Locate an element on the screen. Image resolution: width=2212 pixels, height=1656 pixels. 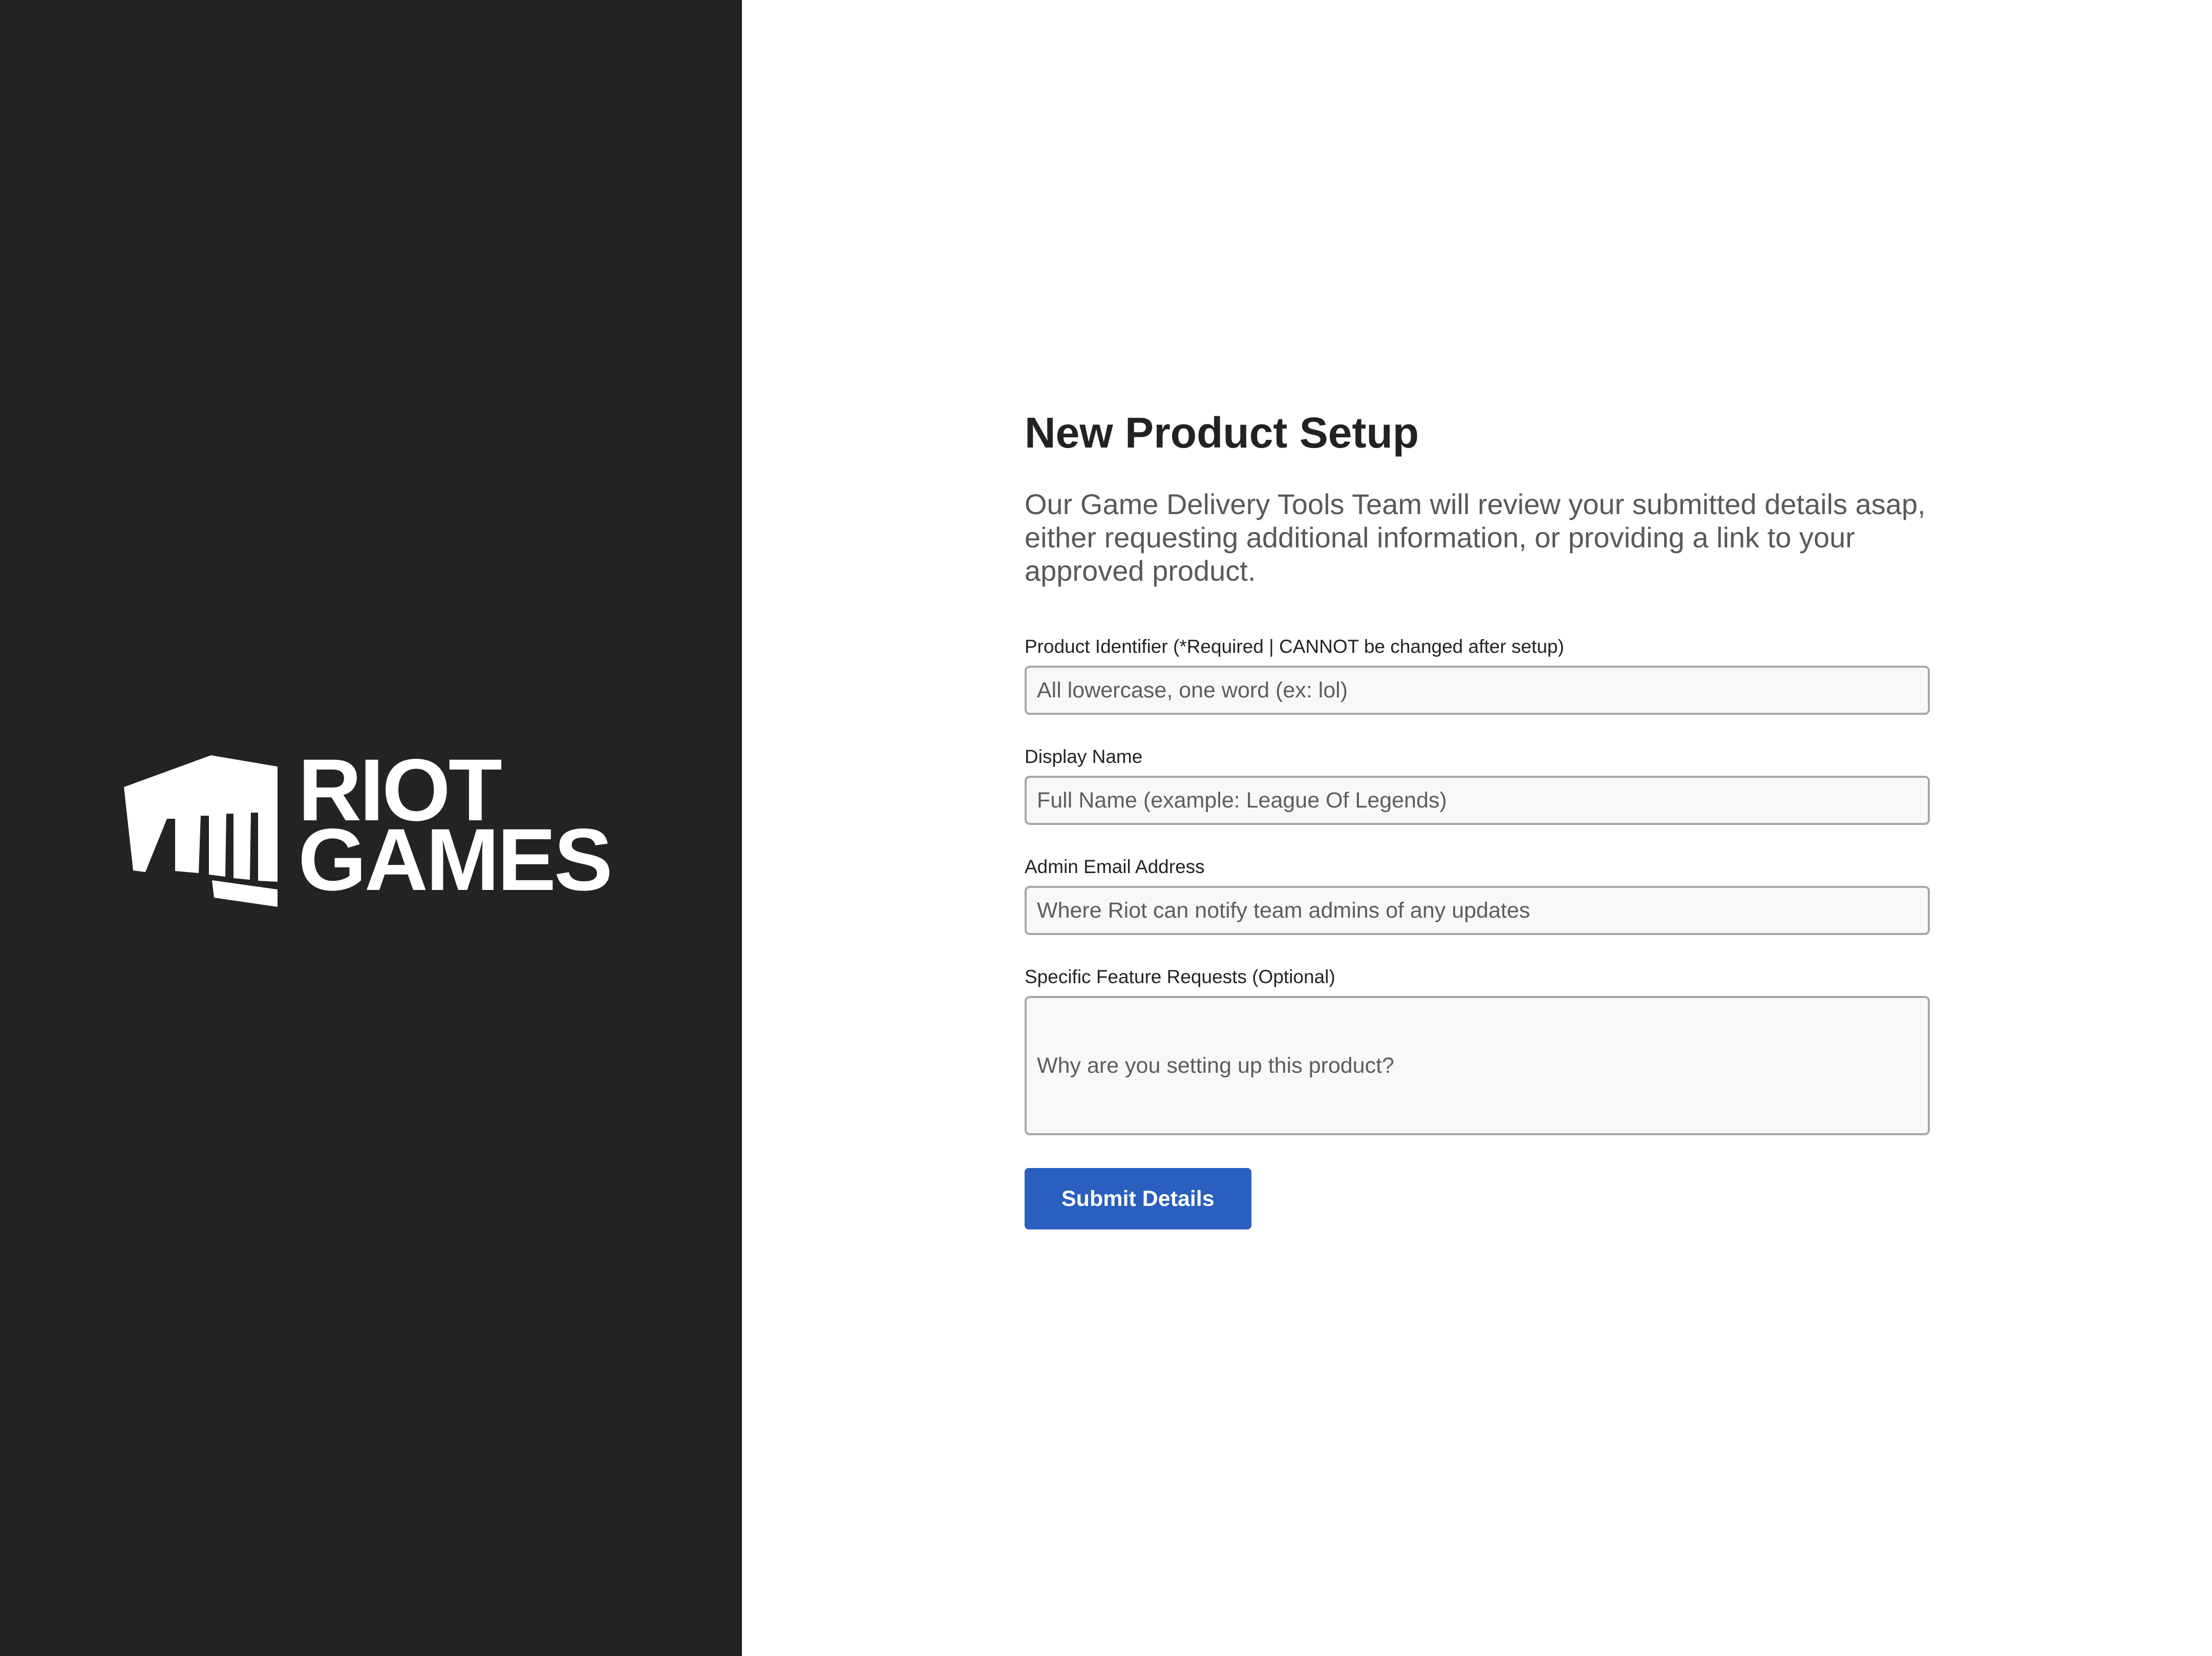
admin-email-label: Admin Email Address is located at coordinates (1115, 866).